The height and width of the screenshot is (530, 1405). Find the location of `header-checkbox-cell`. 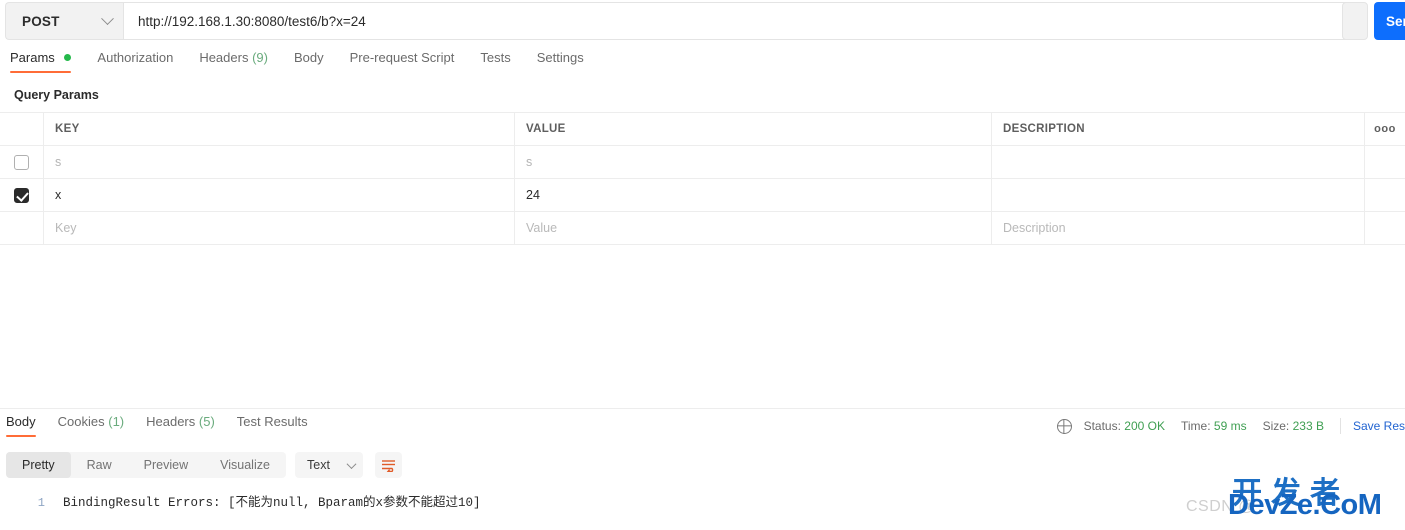

header-checkbox-cell is located at coordinates (22, 129).